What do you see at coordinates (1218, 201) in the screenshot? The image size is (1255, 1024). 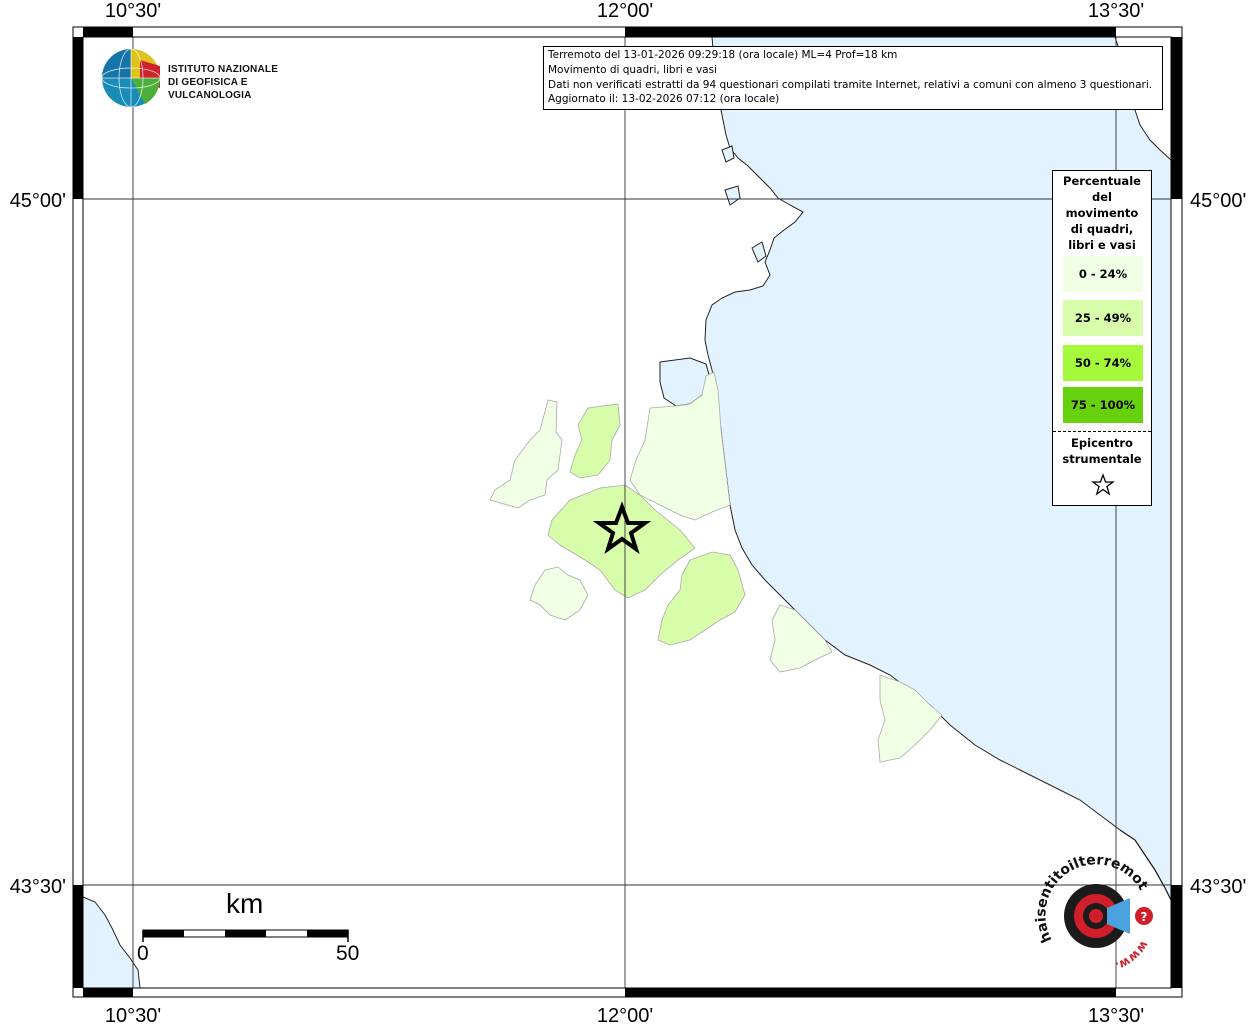 I see `lat-label-right: 45°00'` at bounding box center [1218, 201].